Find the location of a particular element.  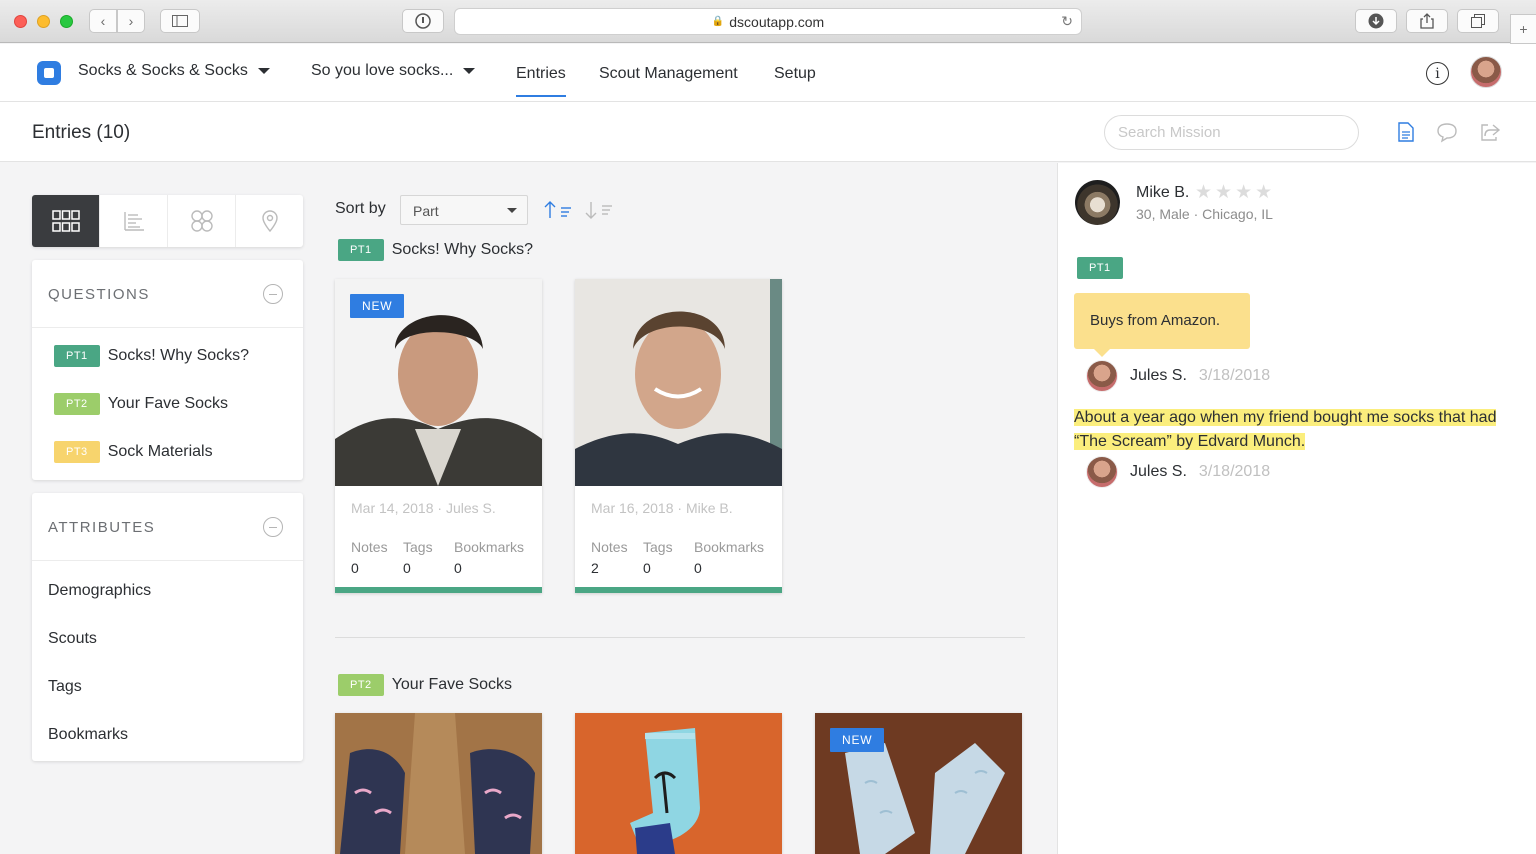

cluster-icon is located at coordinates (201, 221).